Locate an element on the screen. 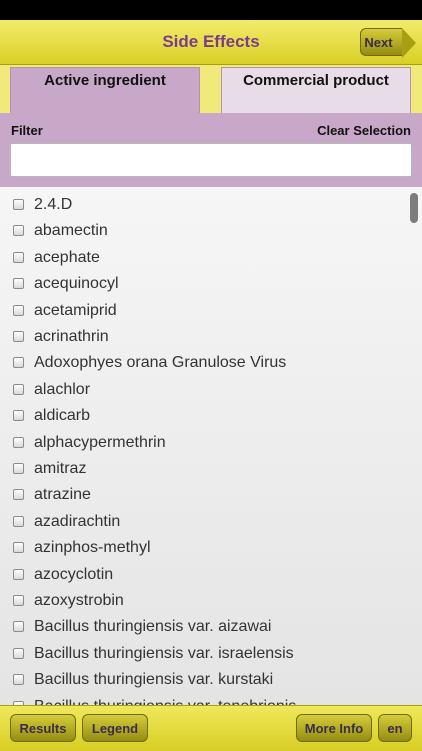  list-item-label: azinphos-methyl is located at coordinates (92, 548).